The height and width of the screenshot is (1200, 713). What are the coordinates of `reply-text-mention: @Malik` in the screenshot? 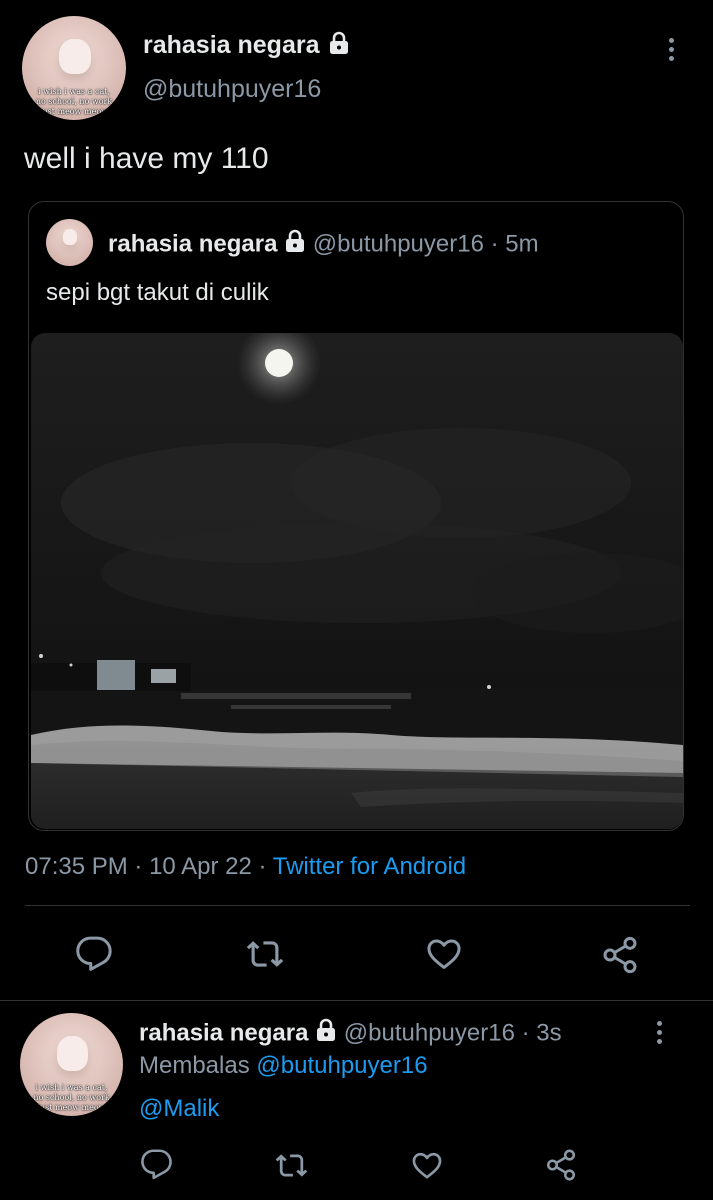 It's located at (179, 1109).